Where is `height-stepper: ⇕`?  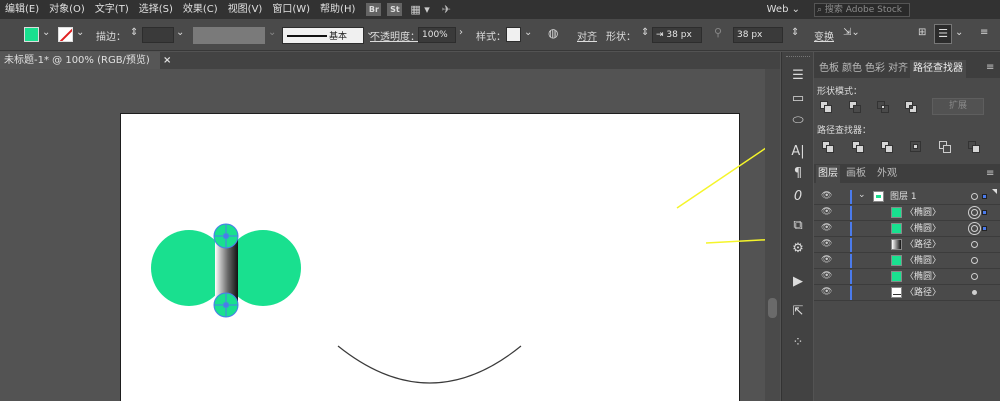 height-stepper: ⇕ is located at coordinates (795, 32).